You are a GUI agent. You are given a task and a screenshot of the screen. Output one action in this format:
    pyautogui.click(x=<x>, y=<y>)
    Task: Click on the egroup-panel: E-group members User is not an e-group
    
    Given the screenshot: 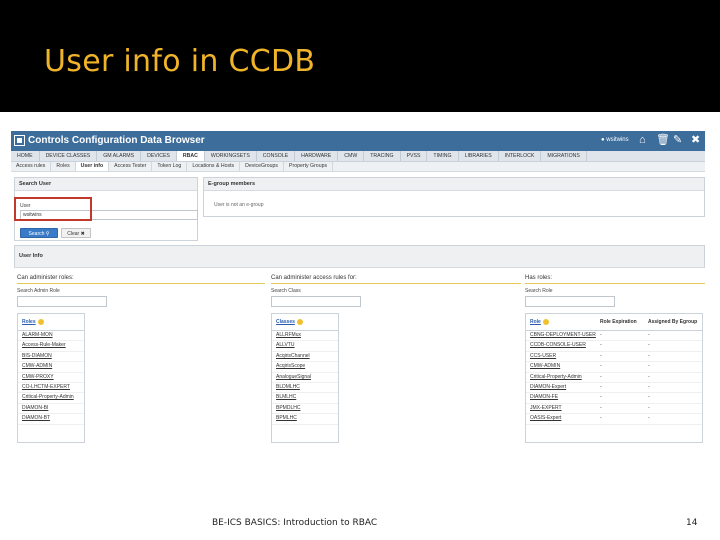 What is the action you would take?
    pyautogui.click(x=454, y=197)
    